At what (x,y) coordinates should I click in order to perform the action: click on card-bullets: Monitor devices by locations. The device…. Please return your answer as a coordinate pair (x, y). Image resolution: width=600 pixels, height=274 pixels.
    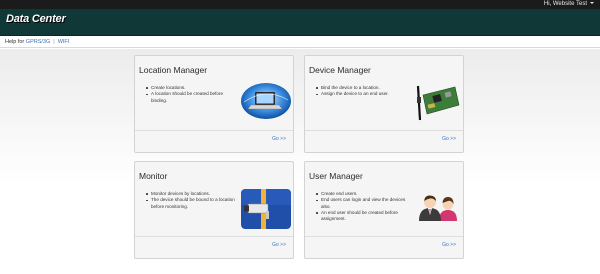
    Looking at the image, I should click on (191, 200).